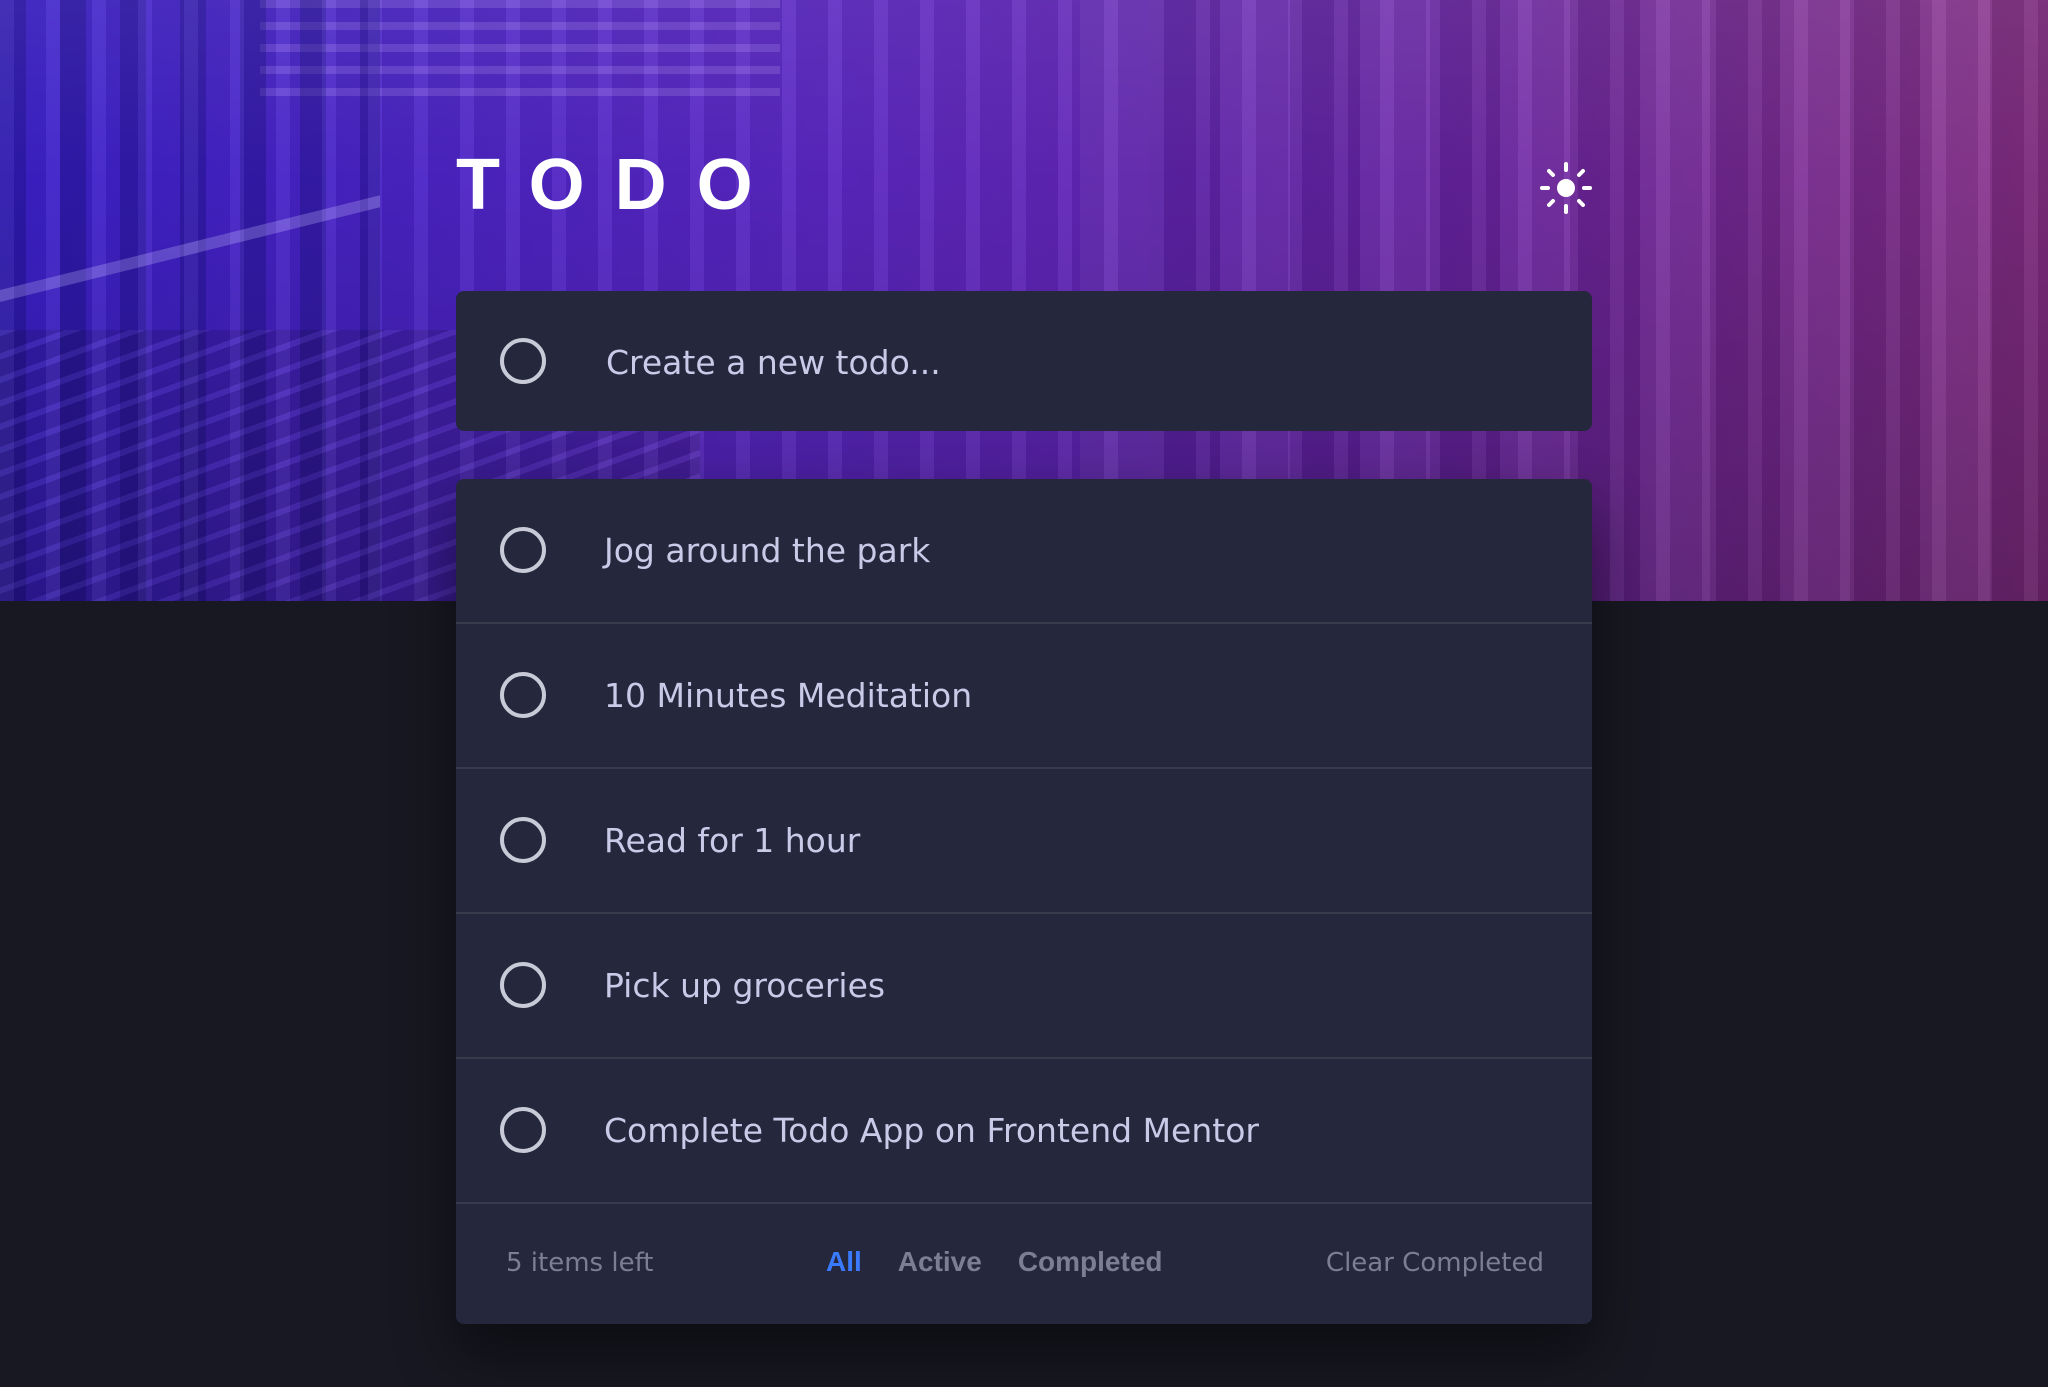 Image resolution: width=2048 pixels, height=1387 pixels. I want to click on items-left-count: 5 items left, so click(580, 1263).